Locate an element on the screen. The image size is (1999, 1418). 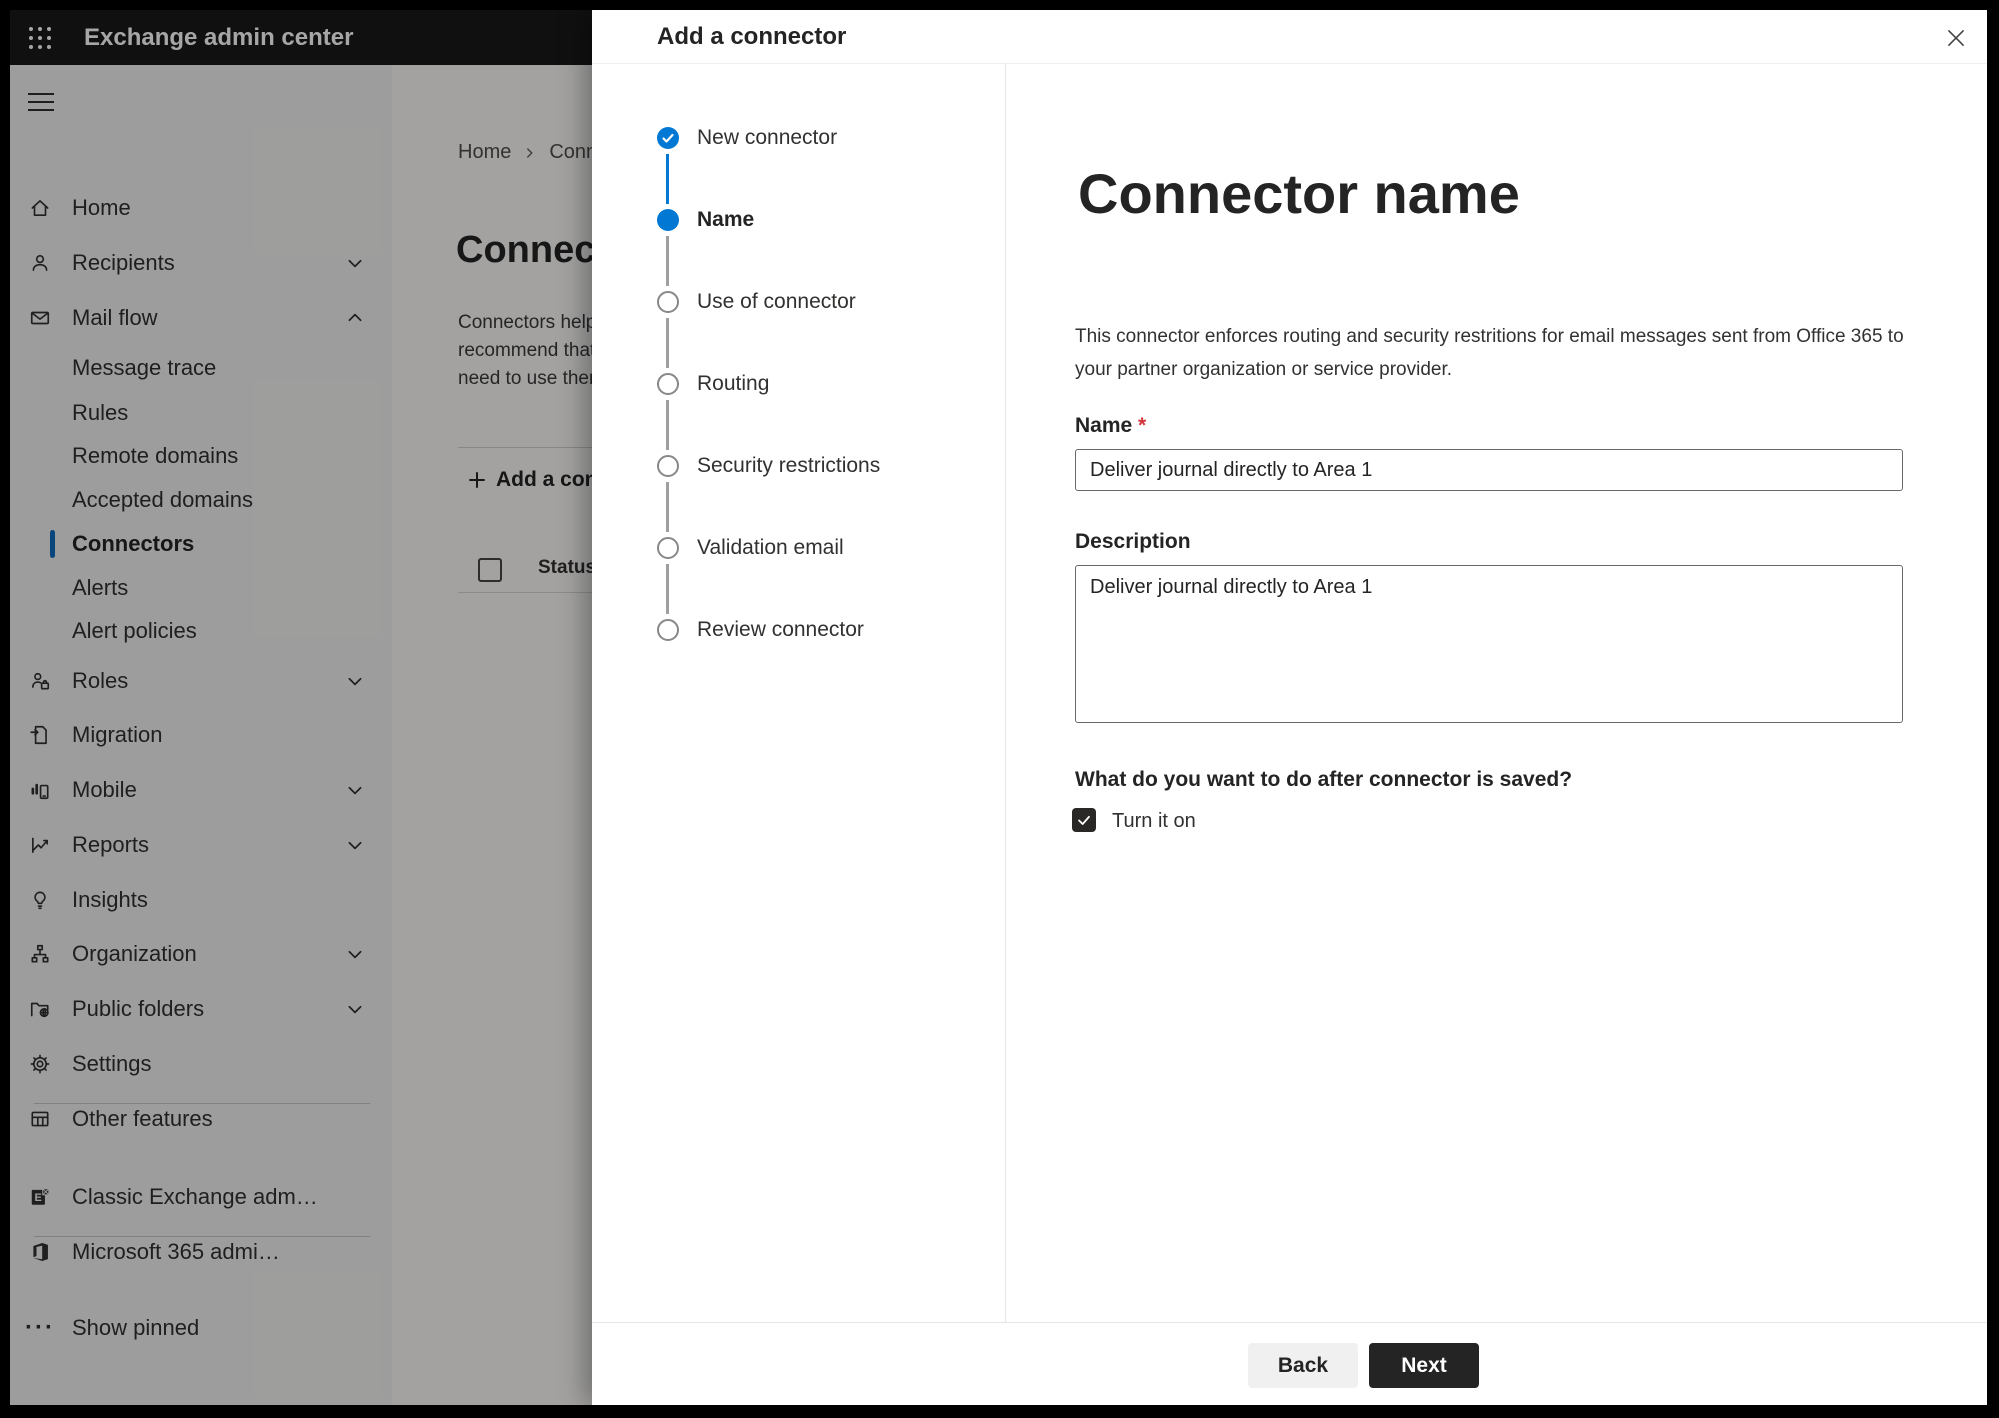
name-input is located at coordinates (1489, 470).